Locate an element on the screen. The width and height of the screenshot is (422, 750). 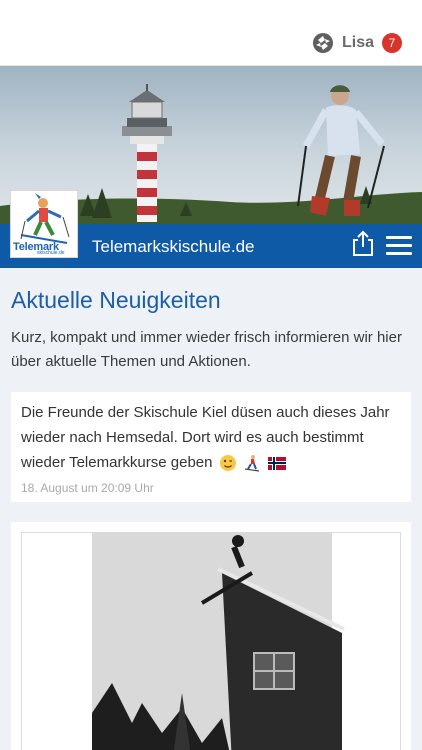
norway-flag-icon is located at coordinates (277, 463).